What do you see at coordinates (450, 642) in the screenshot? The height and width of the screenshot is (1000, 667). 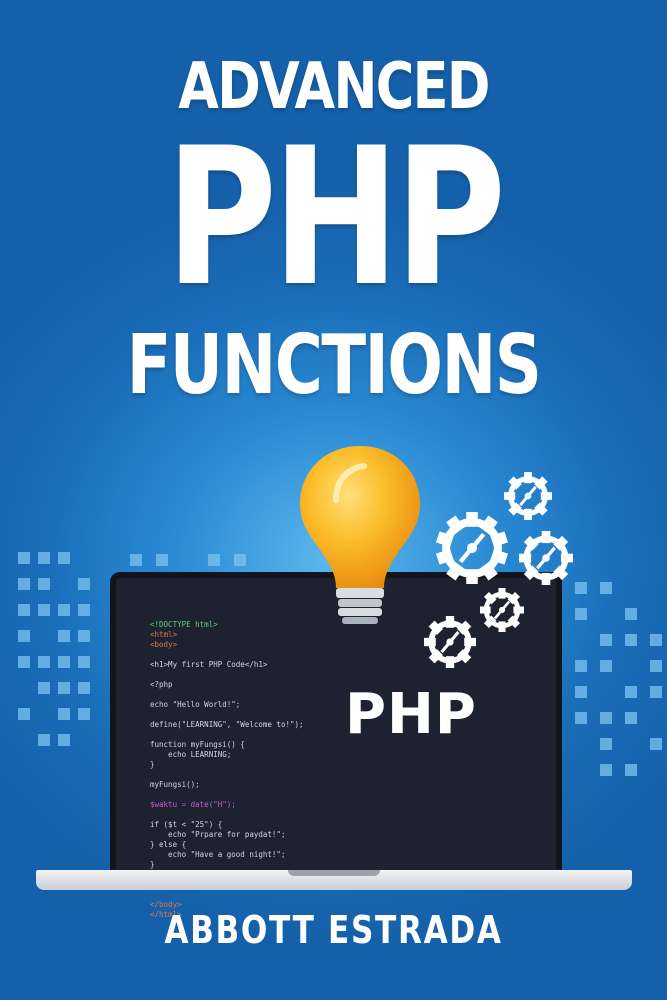 I see `gear-bottom-icon` at bounding box center [450, 642].